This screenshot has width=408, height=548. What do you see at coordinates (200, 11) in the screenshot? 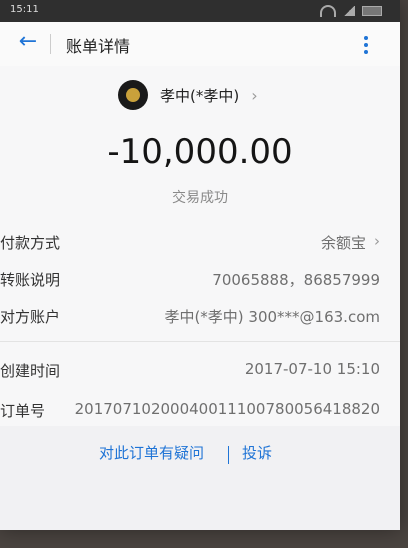
I see `status-bar: 15:11` at bounding box center [200, 11].